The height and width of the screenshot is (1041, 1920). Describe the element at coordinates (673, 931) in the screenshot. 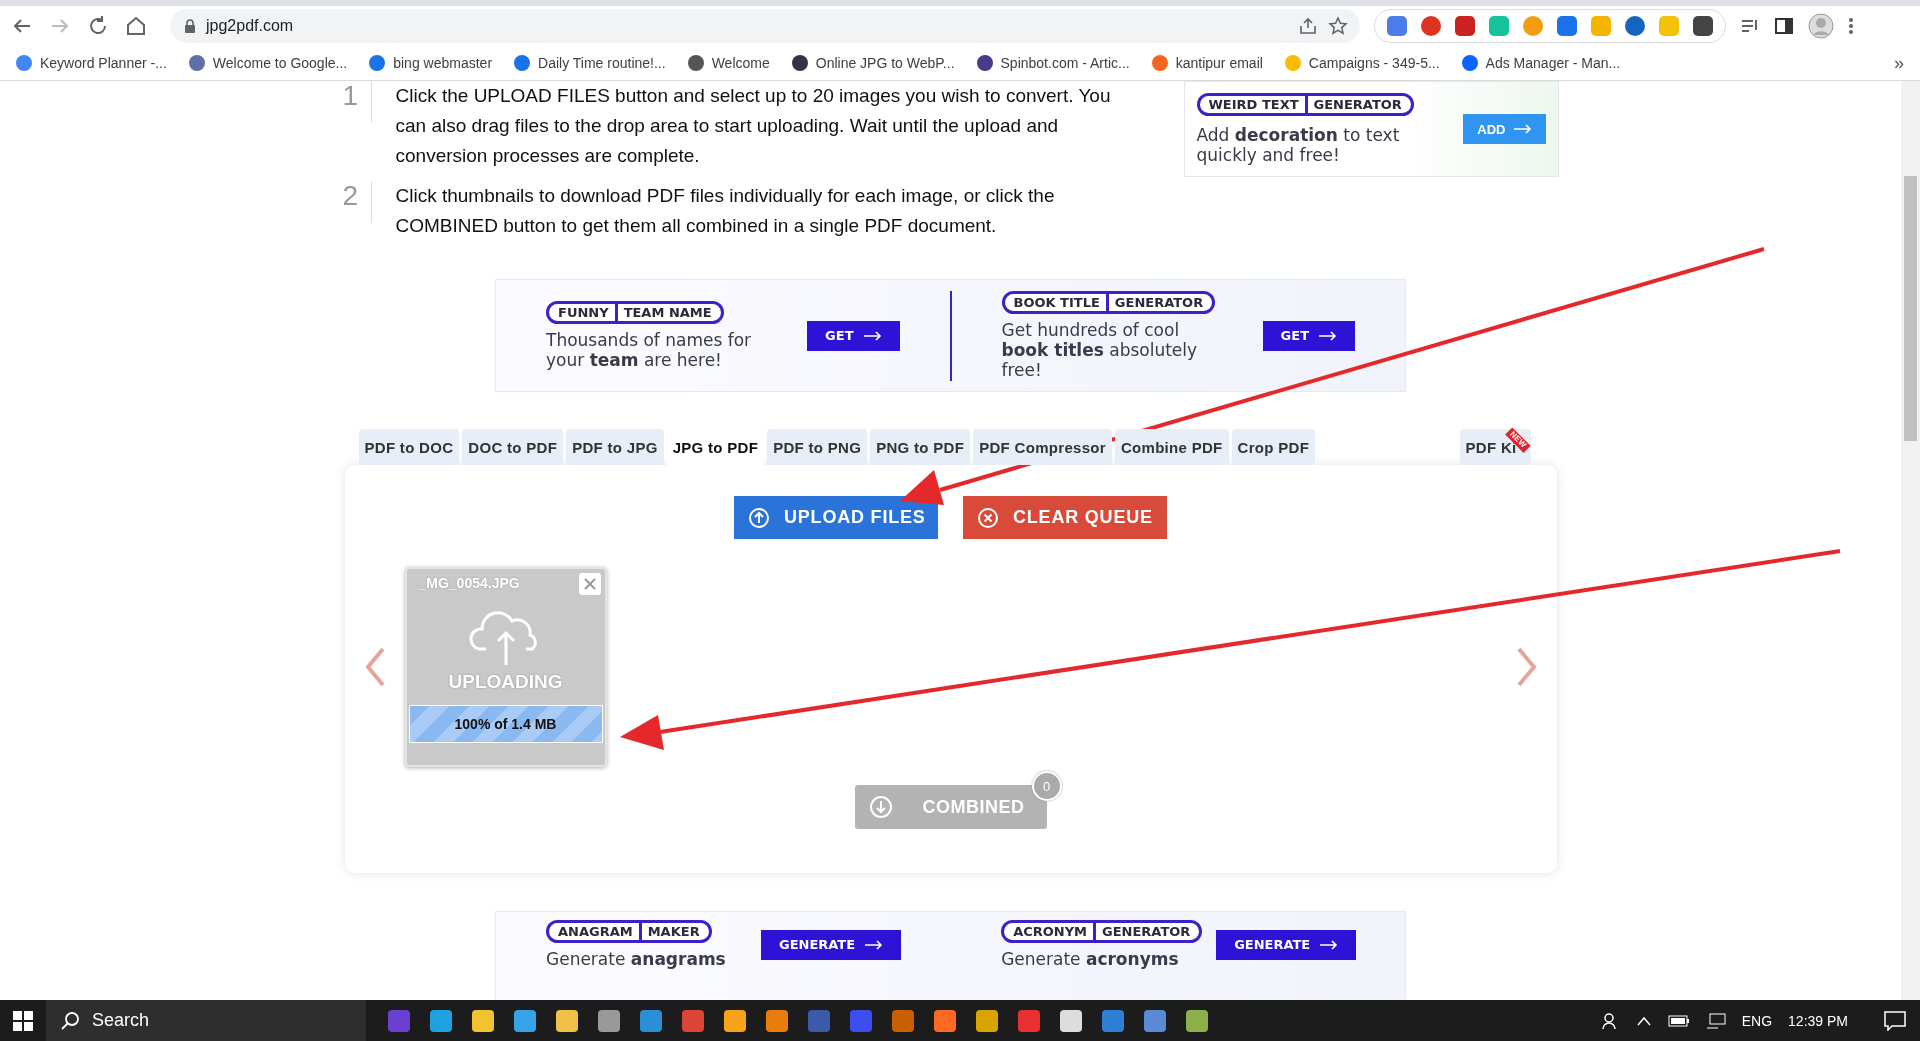

I see `tag-text: MAKER` at that location.